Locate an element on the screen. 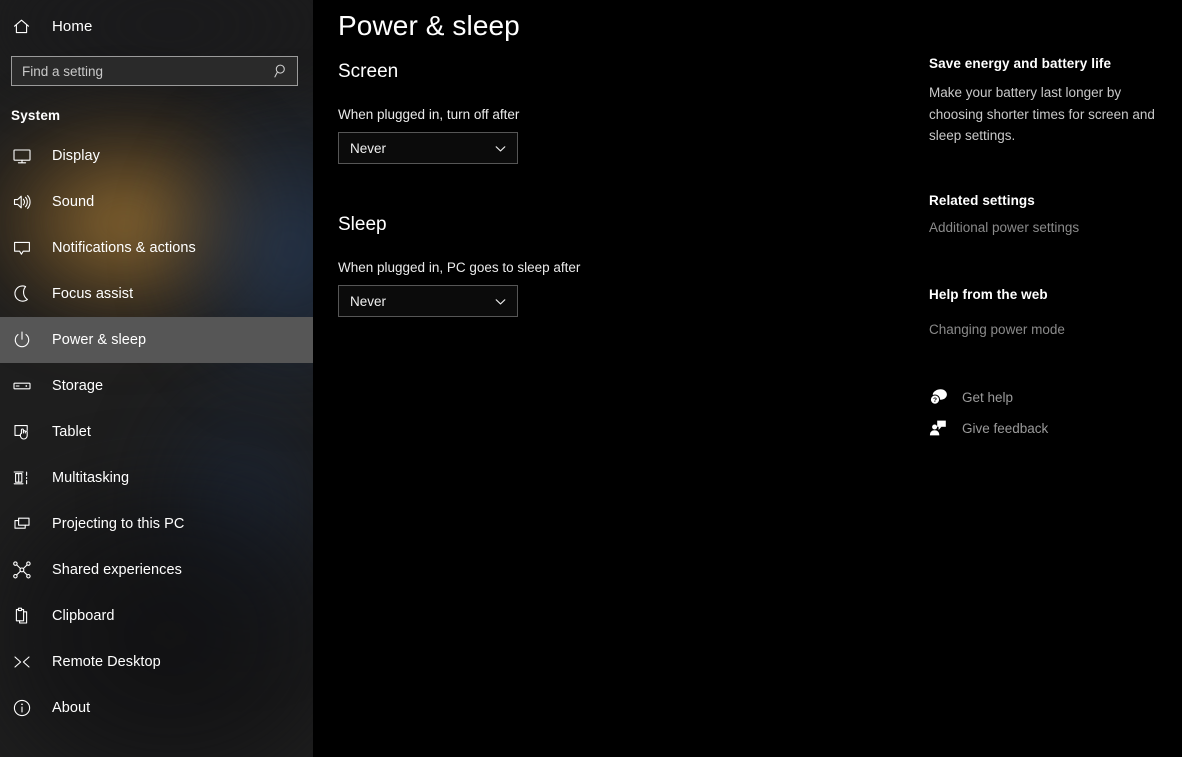 The image size is (1182, 757). sidebar-item-label: Sound is located at coordinates (73, 202).